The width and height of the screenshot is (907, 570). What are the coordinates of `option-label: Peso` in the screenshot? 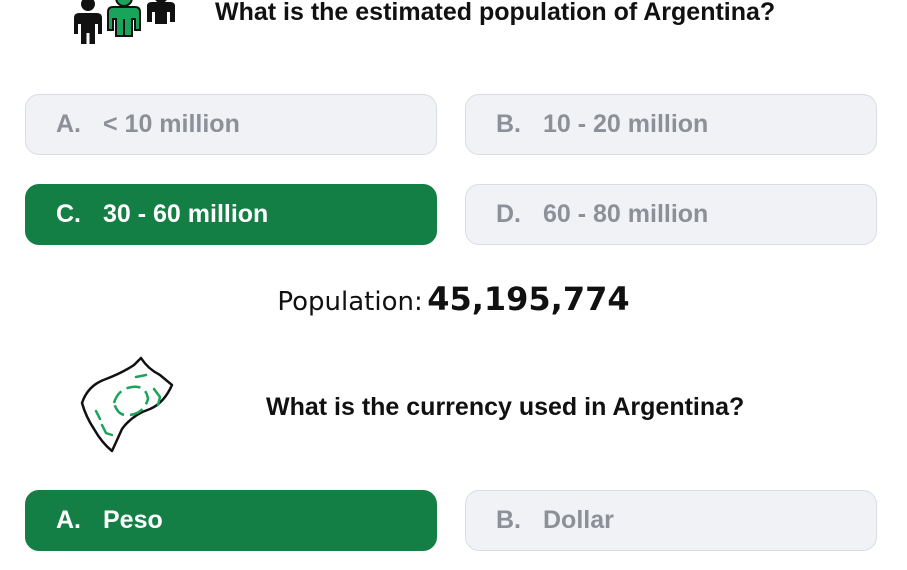 It's located at (133, 520).